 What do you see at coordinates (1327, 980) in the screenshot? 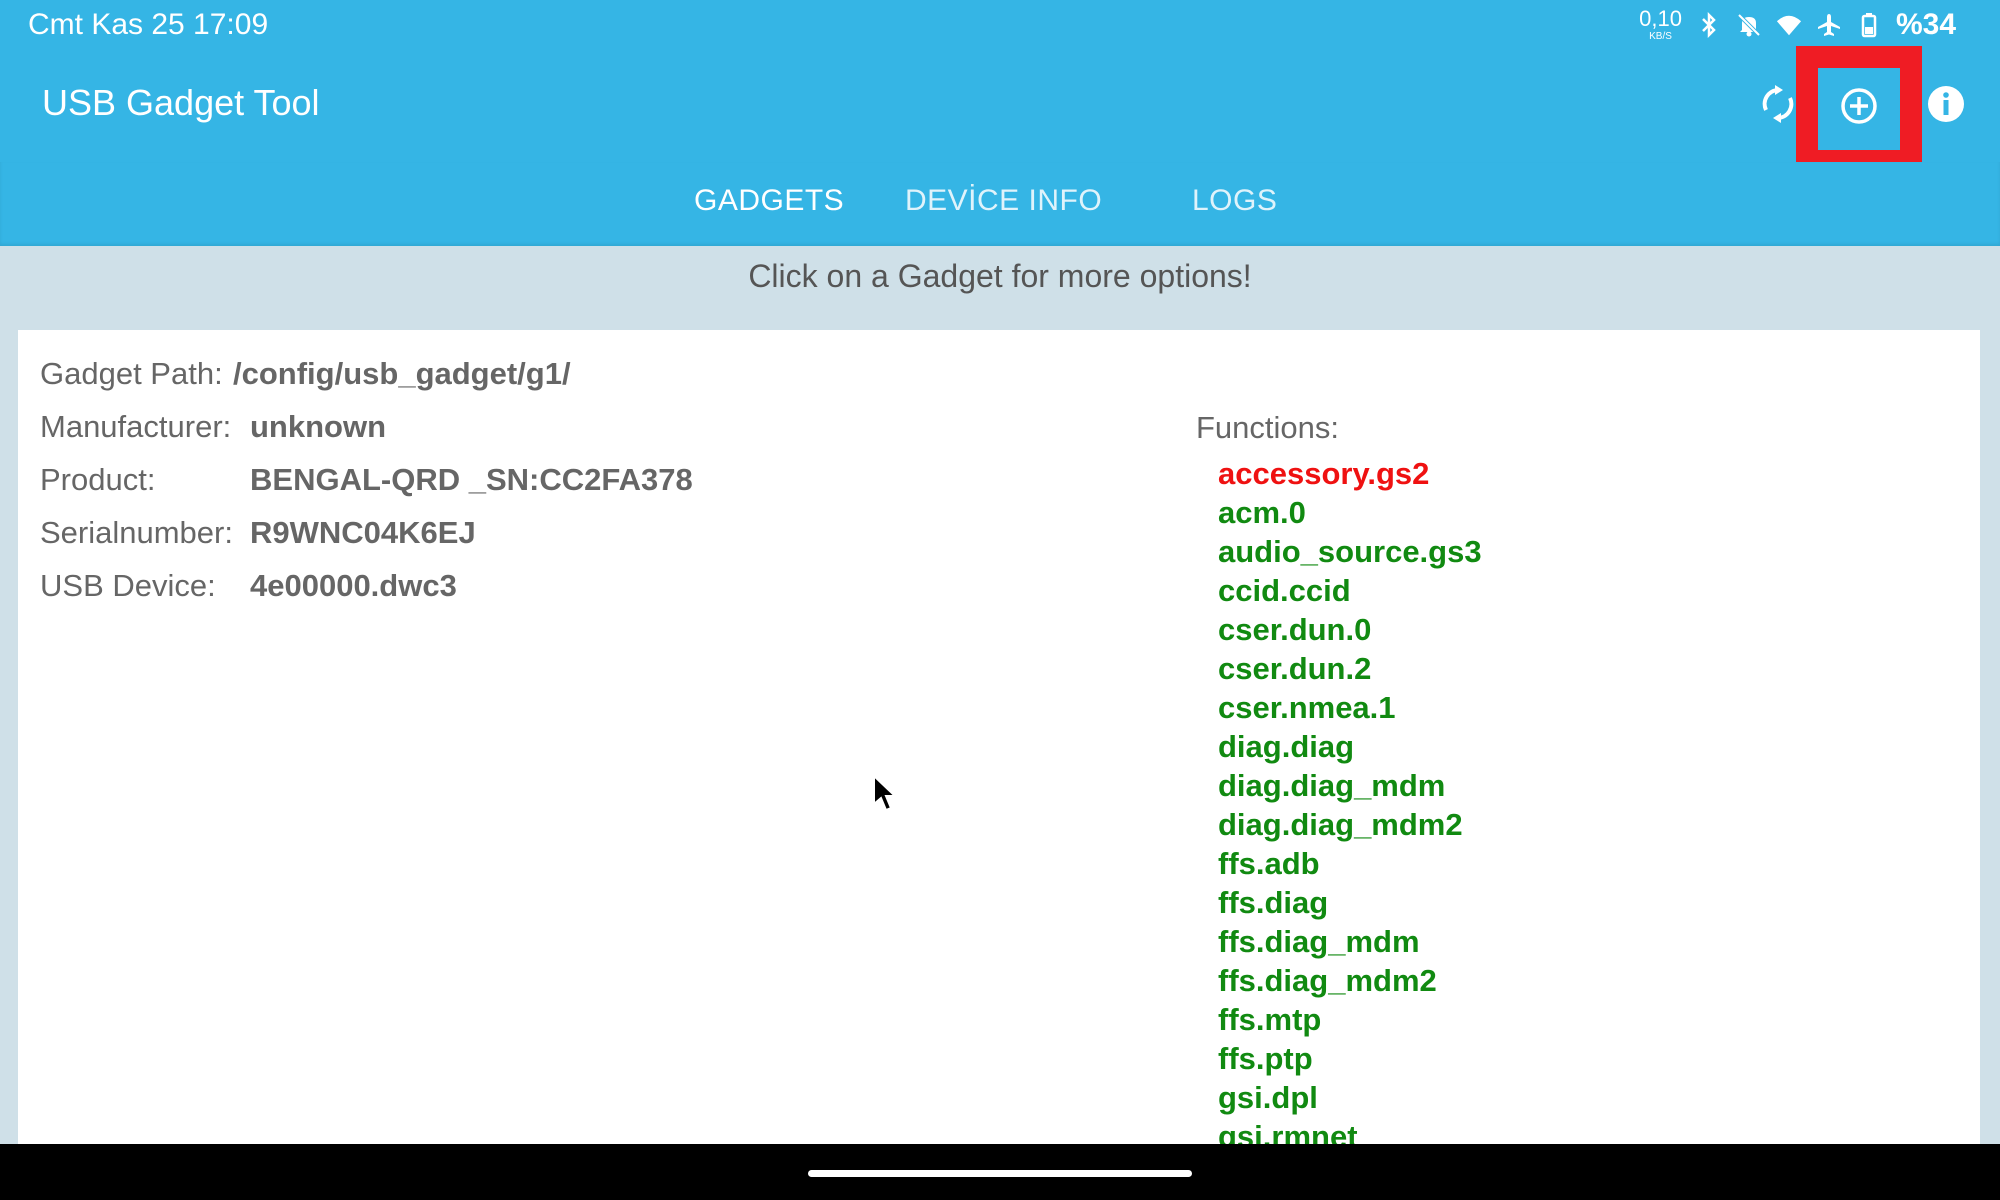
I see `function-item: ffs.diag_mdm2` at bounding box center [1327, 980].